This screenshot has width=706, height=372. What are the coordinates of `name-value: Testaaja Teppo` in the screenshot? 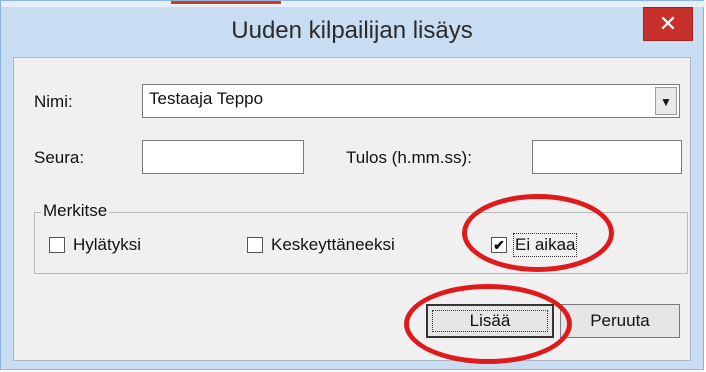 It's located at (206, 98).